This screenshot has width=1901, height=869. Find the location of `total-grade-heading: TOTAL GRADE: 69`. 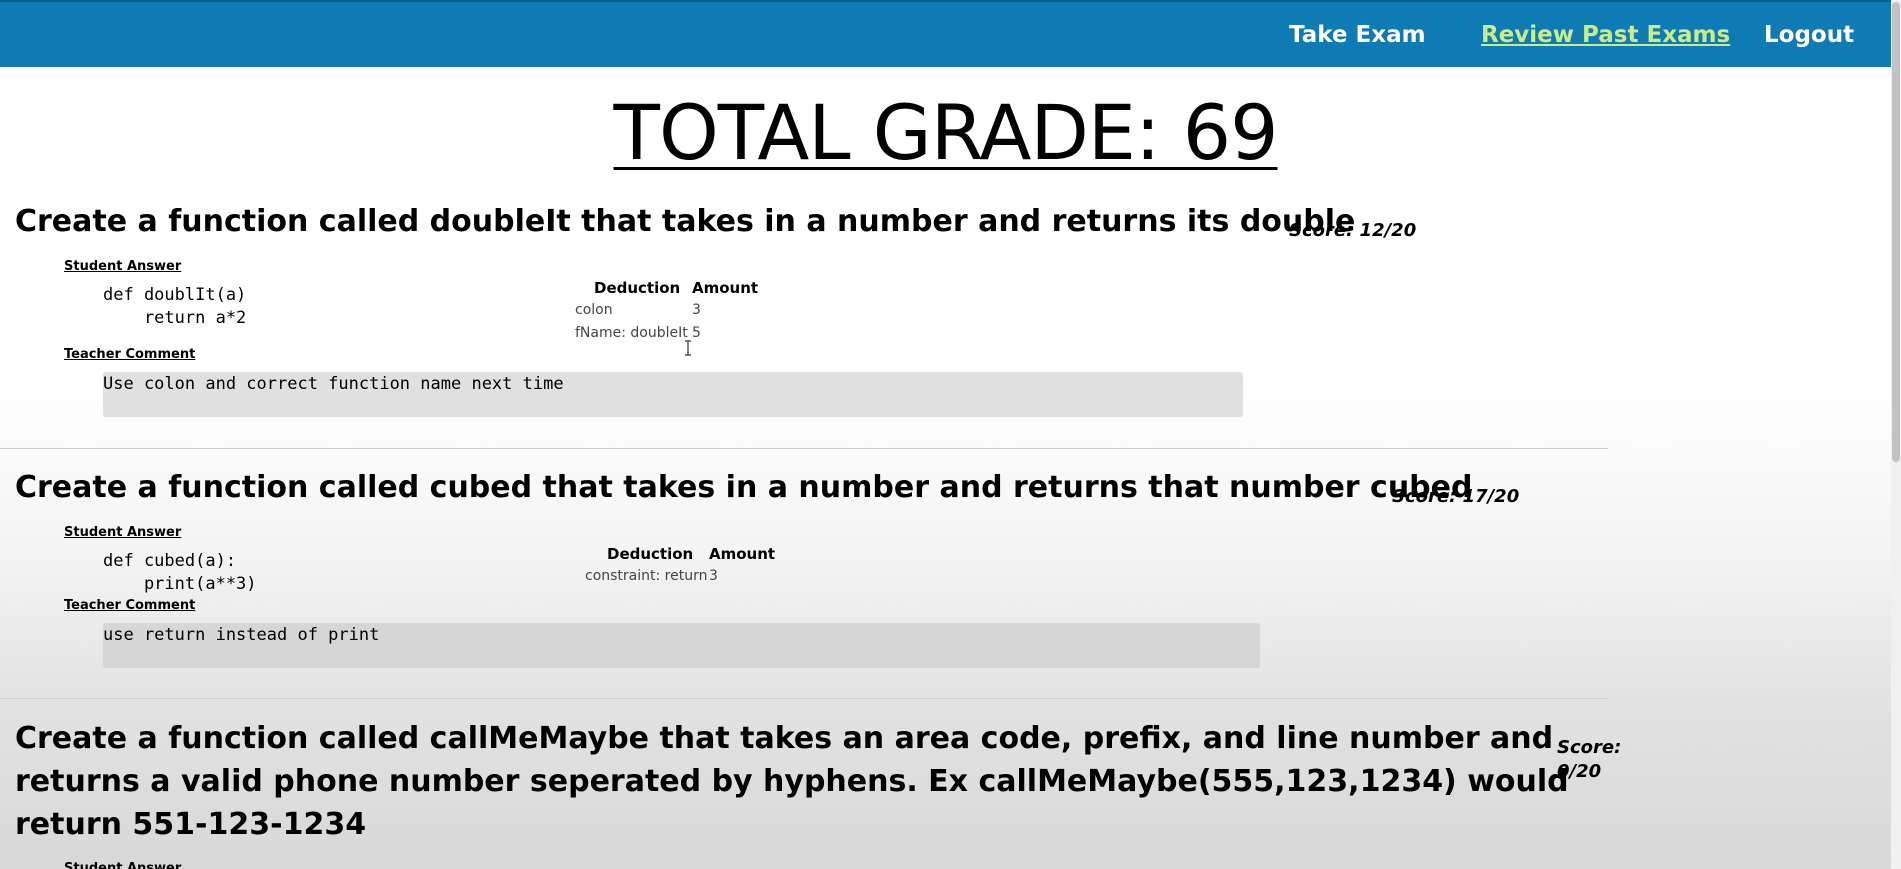

total-grade-heading: TOTAL GRADE: 69 is located at coordinates (946, 132).